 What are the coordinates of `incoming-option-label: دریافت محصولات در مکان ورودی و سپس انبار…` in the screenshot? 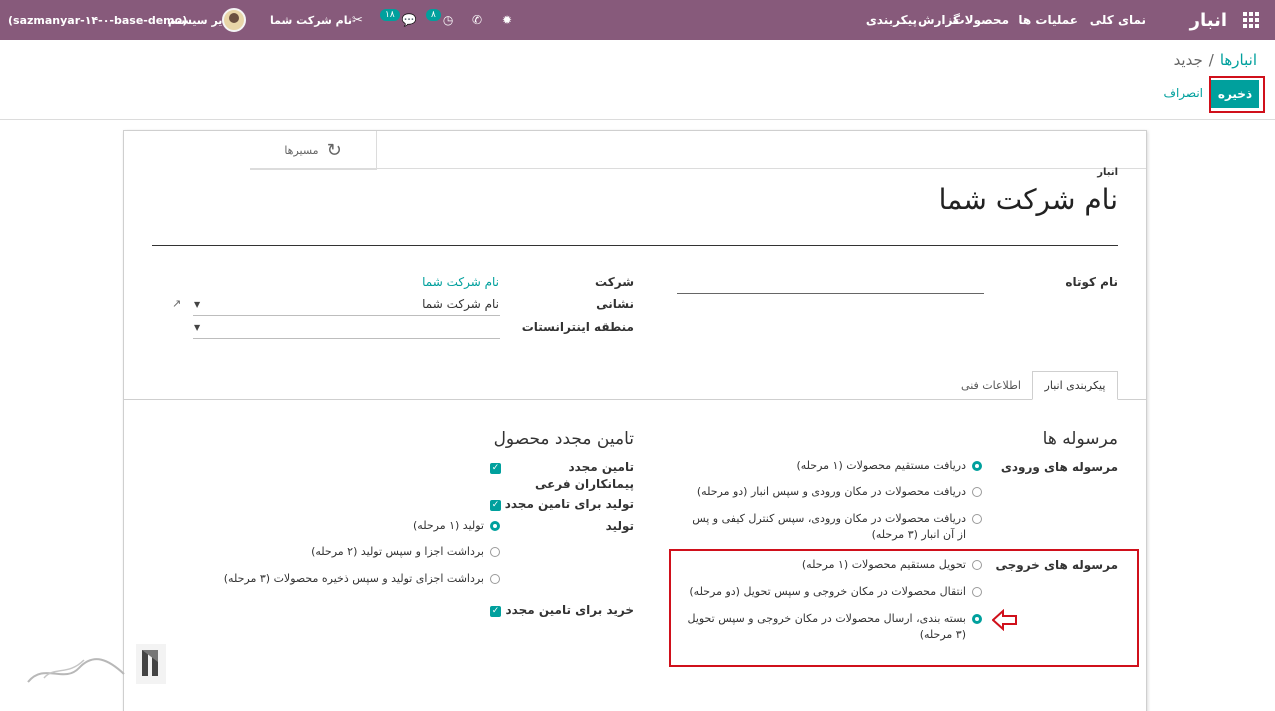 It's located at (831, 491).